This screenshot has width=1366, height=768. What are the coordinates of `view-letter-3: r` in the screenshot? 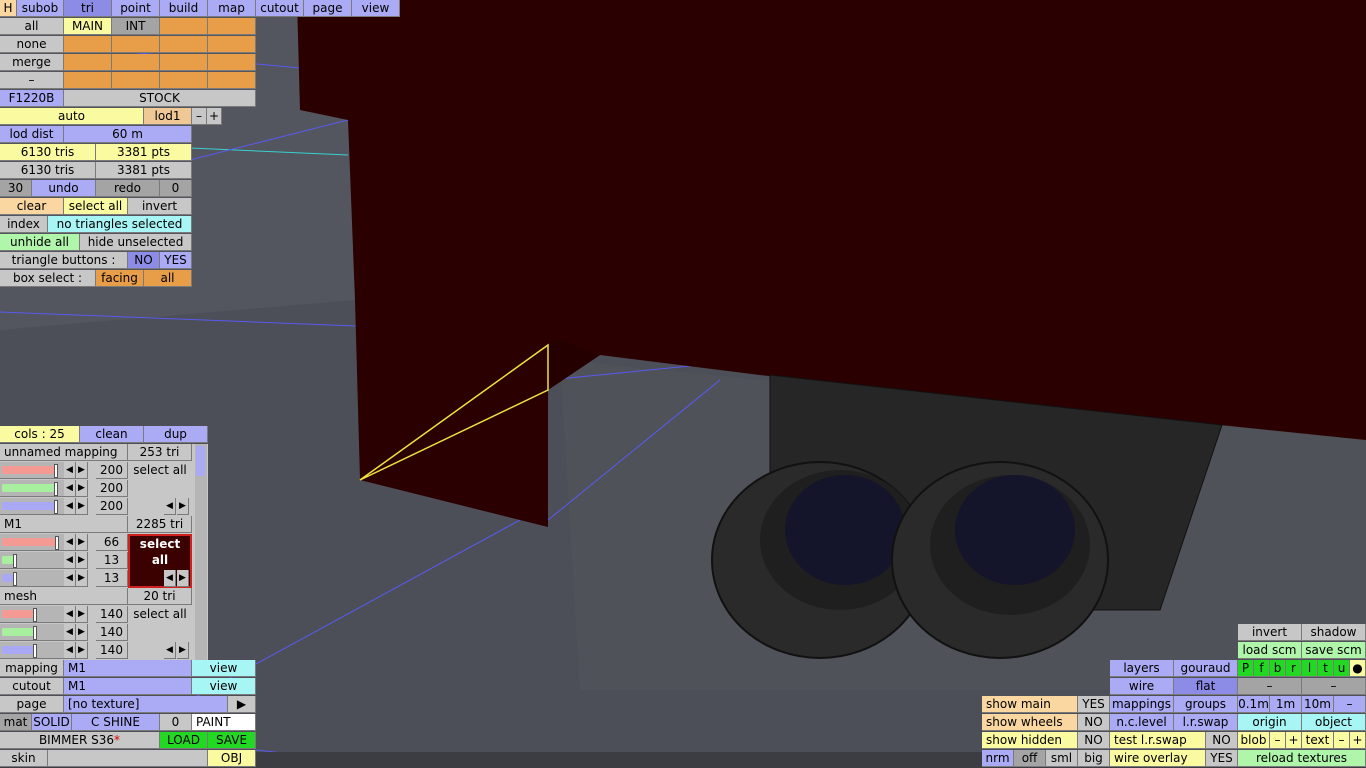 It's located at (1294, 668).